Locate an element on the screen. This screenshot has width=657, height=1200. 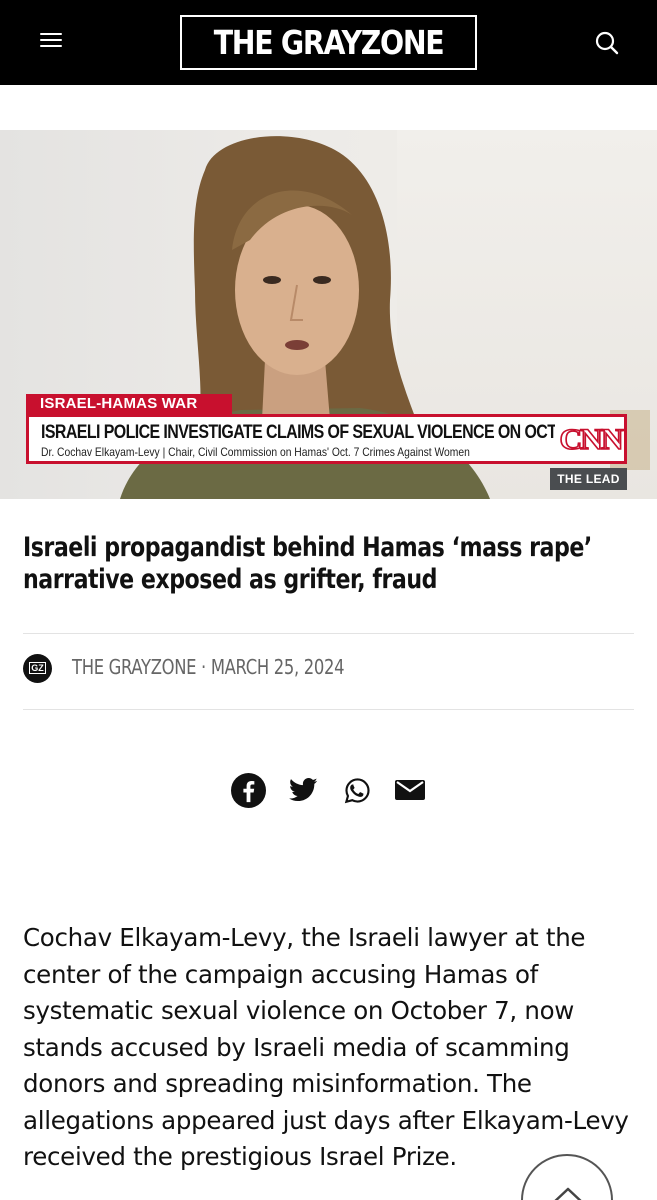
site-header: THE GRAYZONE is located at coordinates (328, 42).